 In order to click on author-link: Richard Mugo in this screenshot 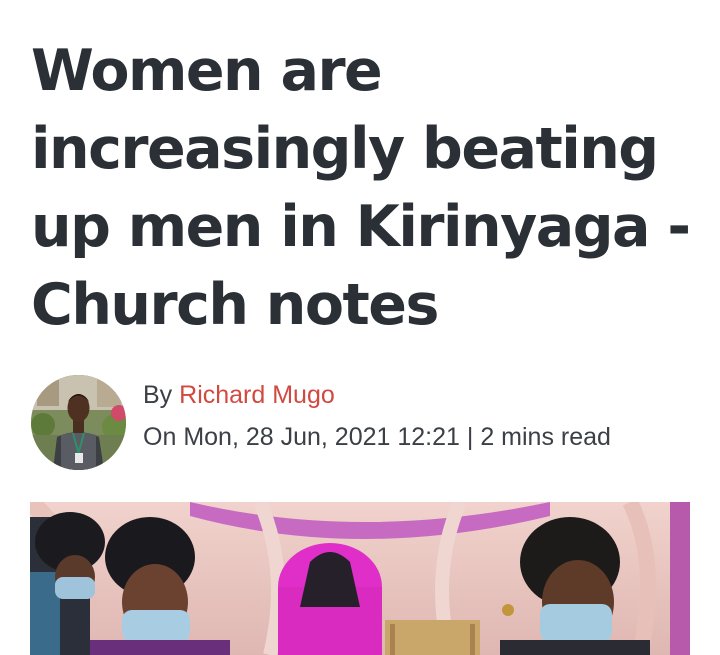, I will do `click(257, 395)`.